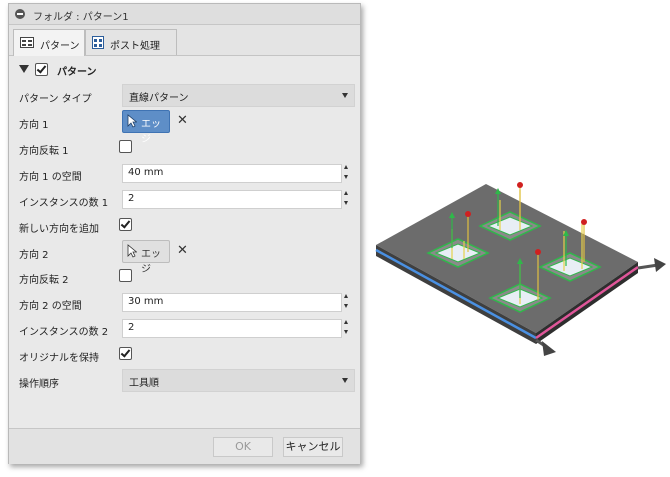 The width and height of the screenshot is (670, 477). Describe the element at coordinates (98, 42) in the screenshot. I see `post-process-icon` at that location.